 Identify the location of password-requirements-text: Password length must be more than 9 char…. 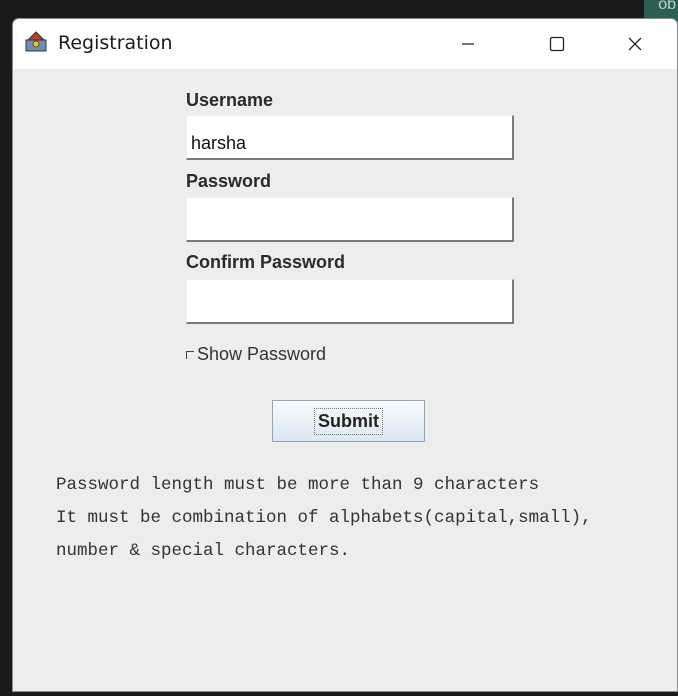
(366, 518).